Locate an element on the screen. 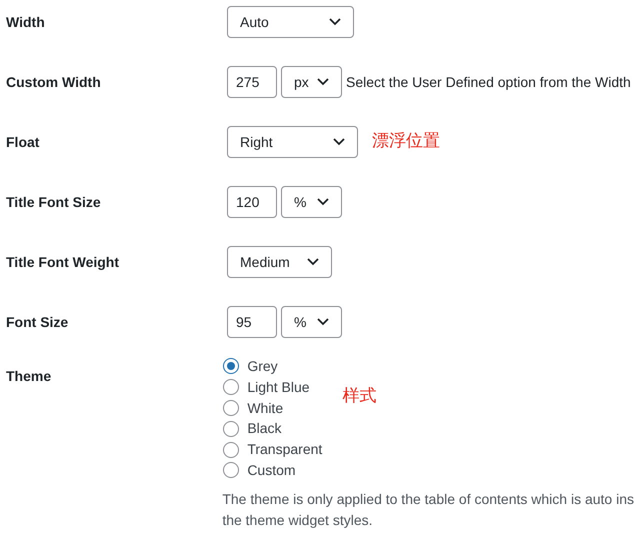 This screenshot has height=540, width=634. input-field: 120 is located at coordinates (252, 202).